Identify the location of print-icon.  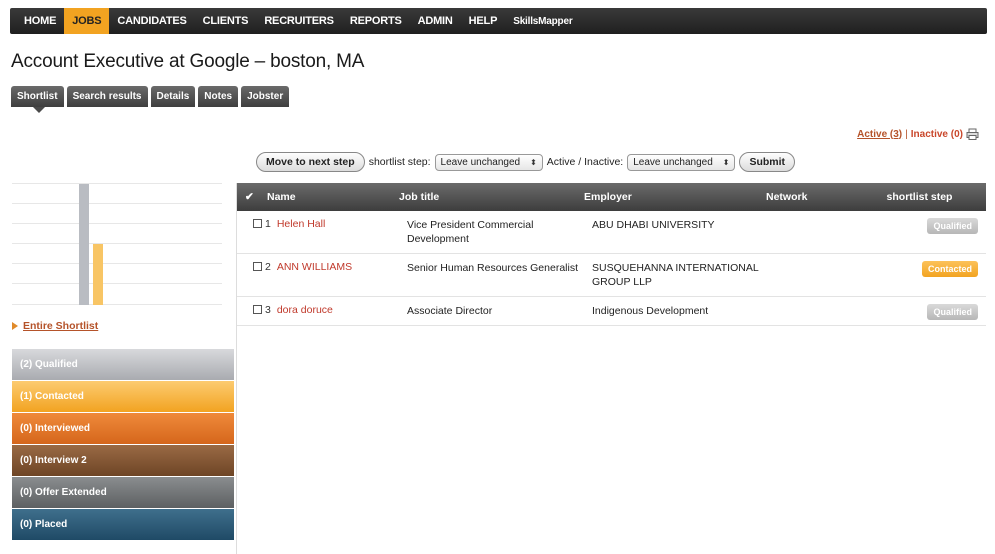
(972, 134).